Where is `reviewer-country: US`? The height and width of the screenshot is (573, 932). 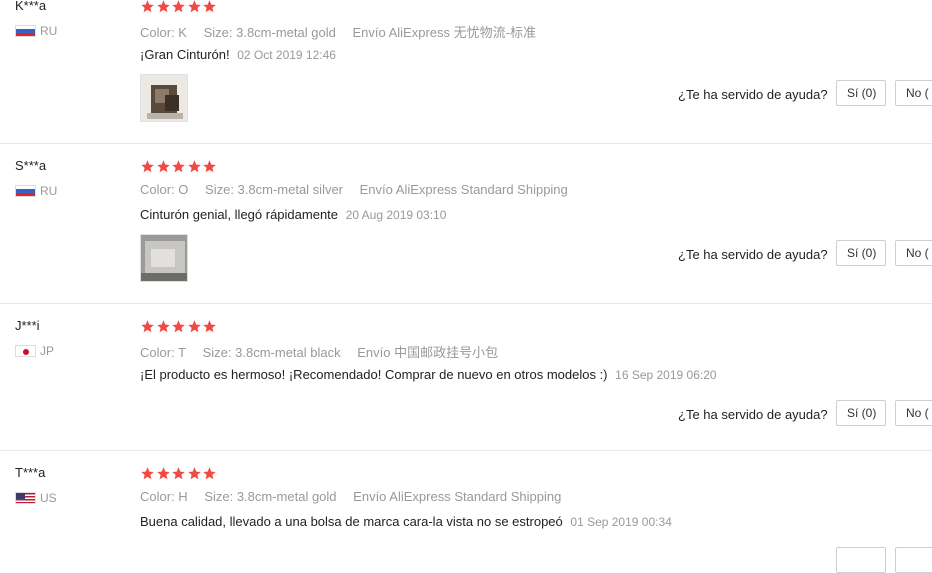
reviewer-country: US is located at coordinates (36, 498).